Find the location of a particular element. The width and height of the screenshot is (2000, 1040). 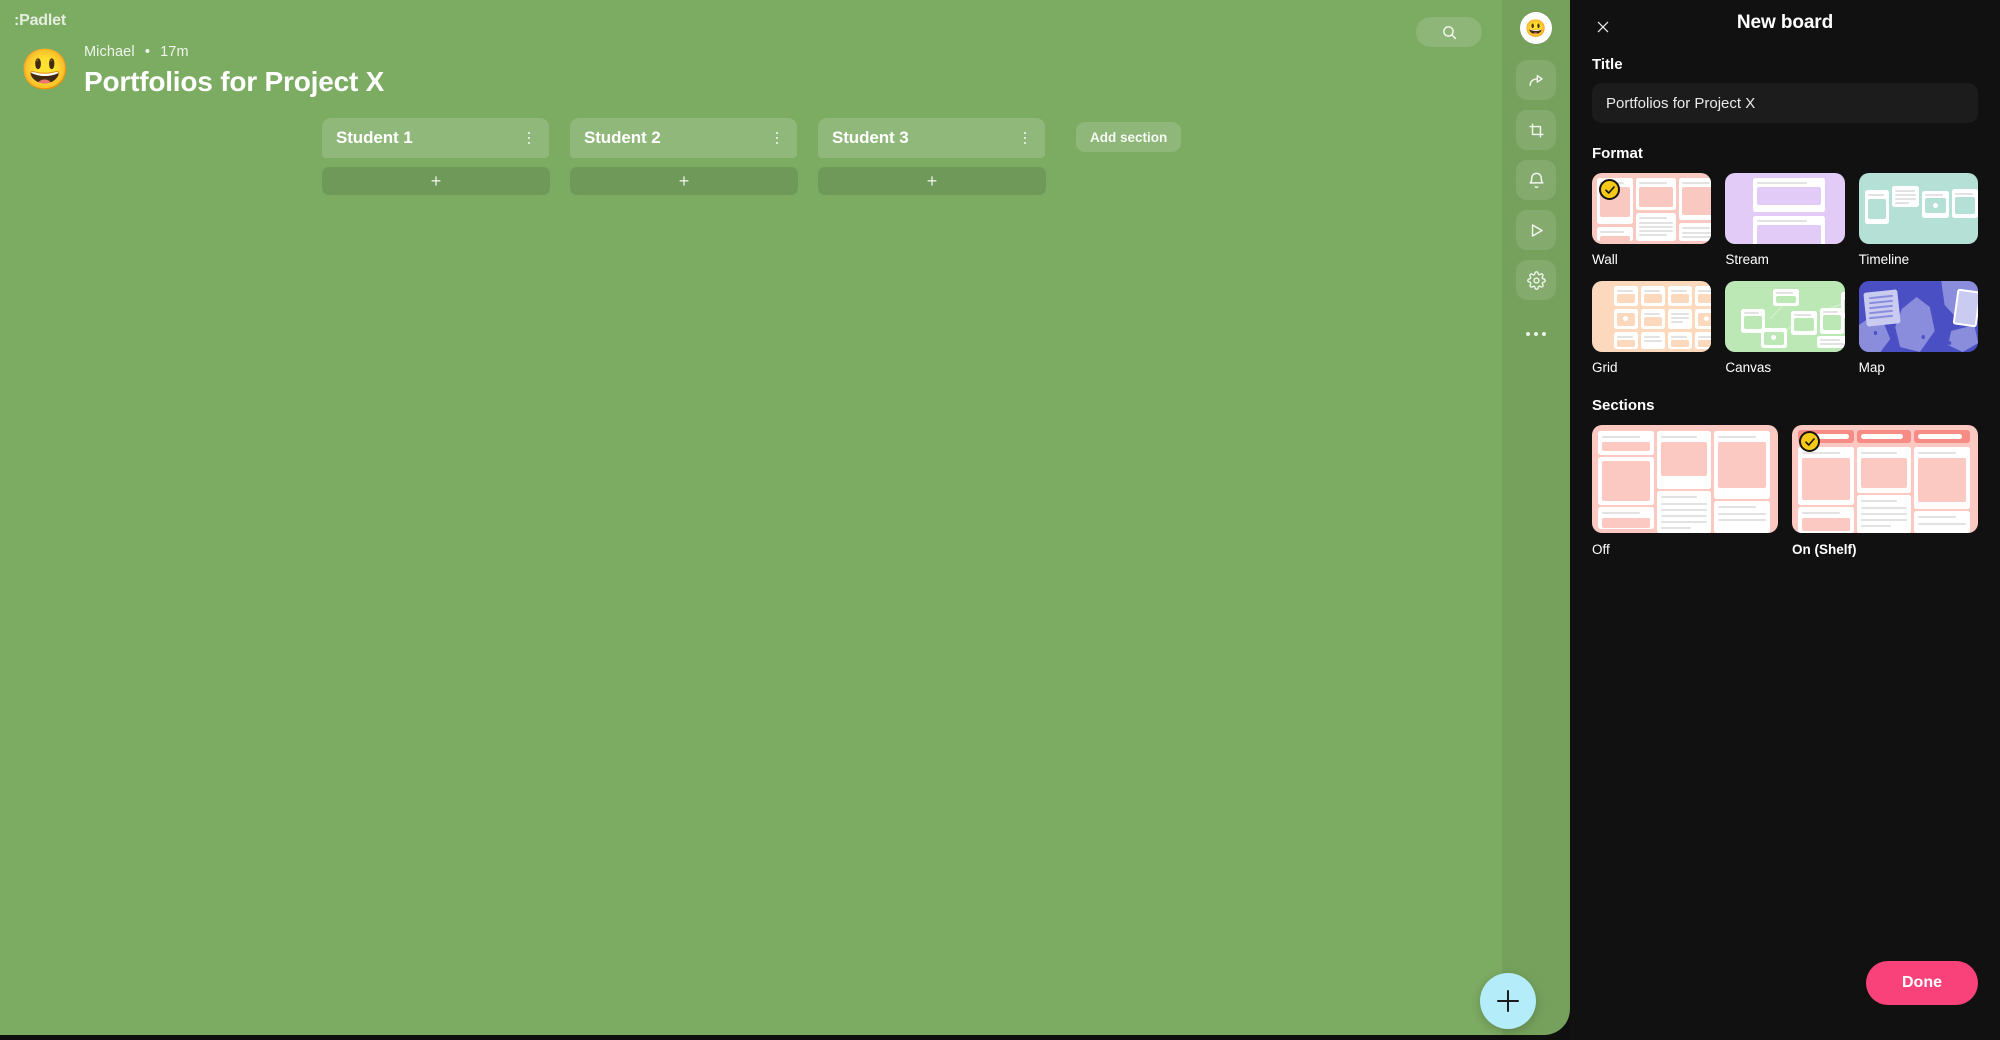

format-option-stream: Stream is located at coordinates (1785, 220).